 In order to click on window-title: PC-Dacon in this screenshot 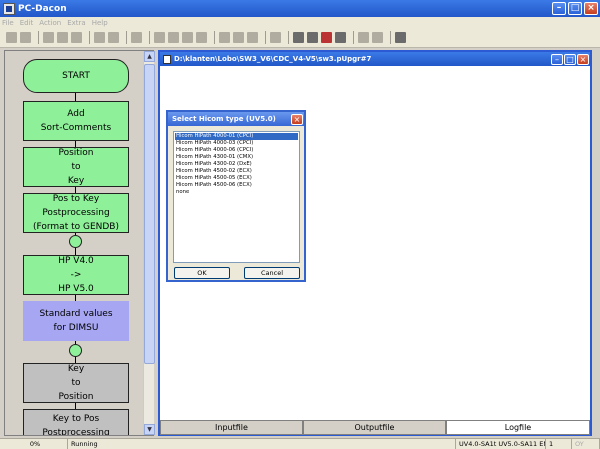, I will do `click(42, 8)`.